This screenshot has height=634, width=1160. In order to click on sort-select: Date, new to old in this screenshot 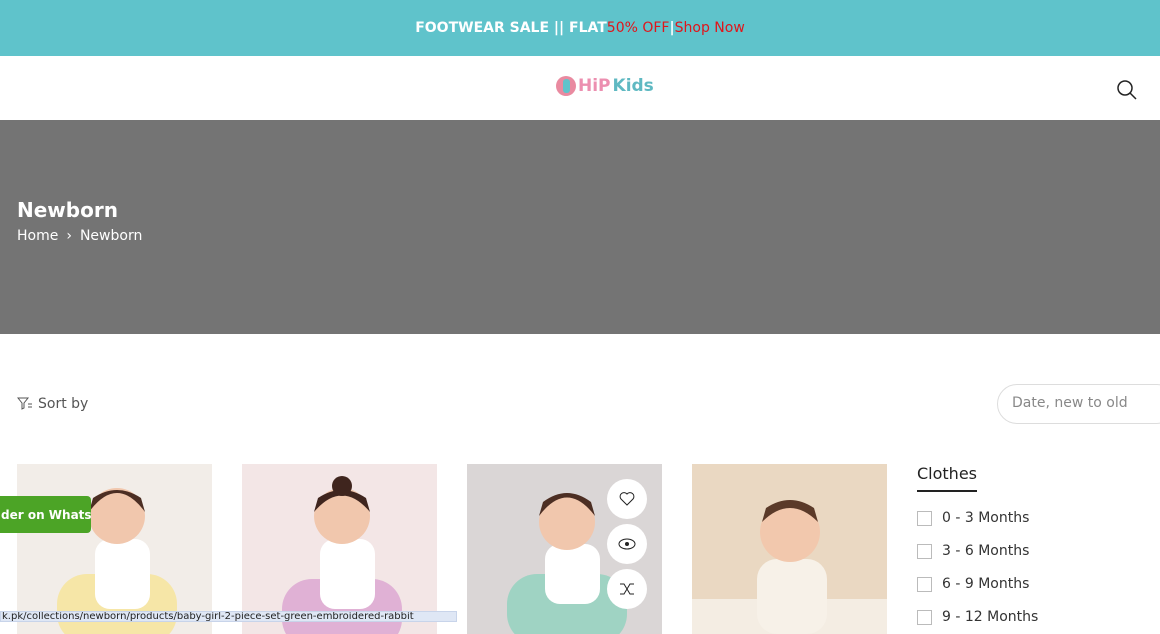, I will do `click(1078, 404)`.